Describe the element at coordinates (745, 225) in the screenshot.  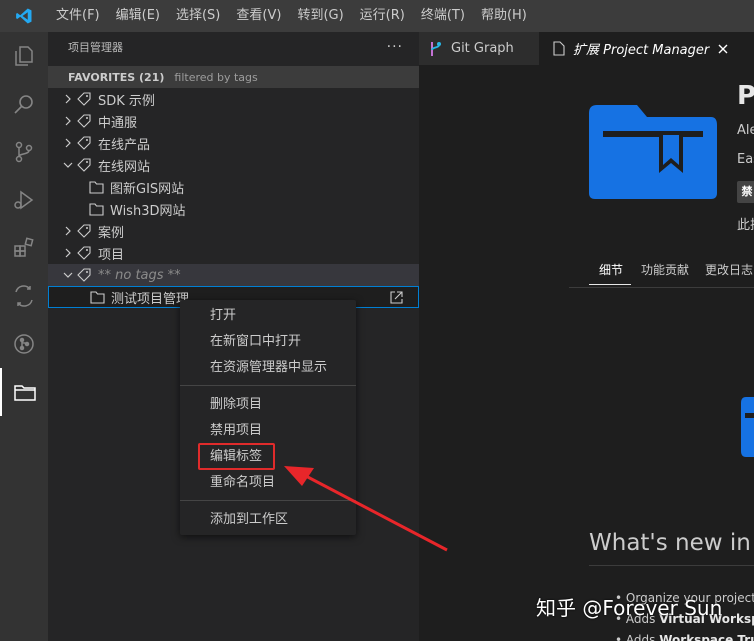
I see `extension-status-line: 此扩` at that location.